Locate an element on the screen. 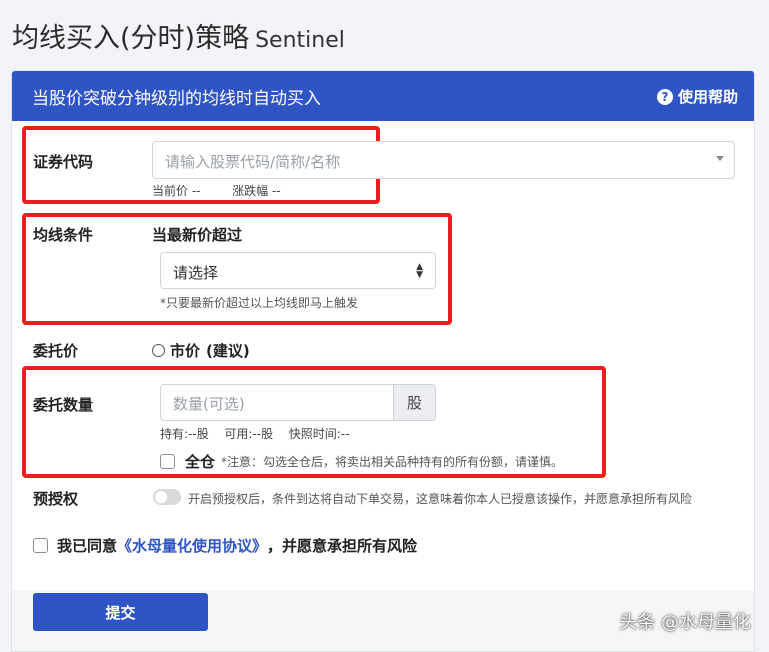  position-info: 持有:--股 可用:--股 快照时间:-- is located at coordinates (254, 433).